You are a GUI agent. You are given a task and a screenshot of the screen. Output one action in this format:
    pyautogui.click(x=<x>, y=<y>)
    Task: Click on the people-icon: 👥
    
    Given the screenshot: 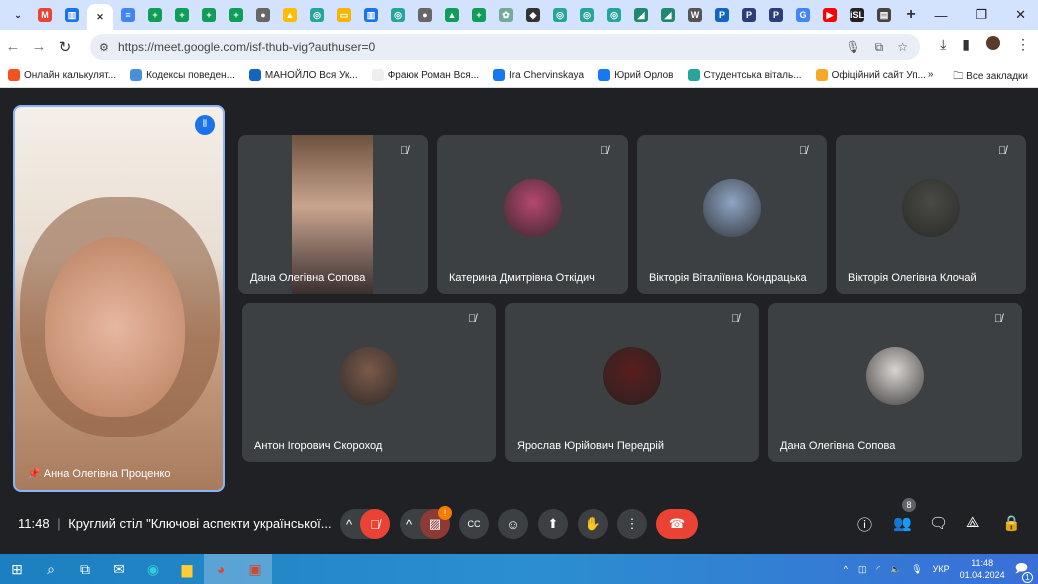 What is the action you would take?
    pyautogui.click(x=902, y=523)
    